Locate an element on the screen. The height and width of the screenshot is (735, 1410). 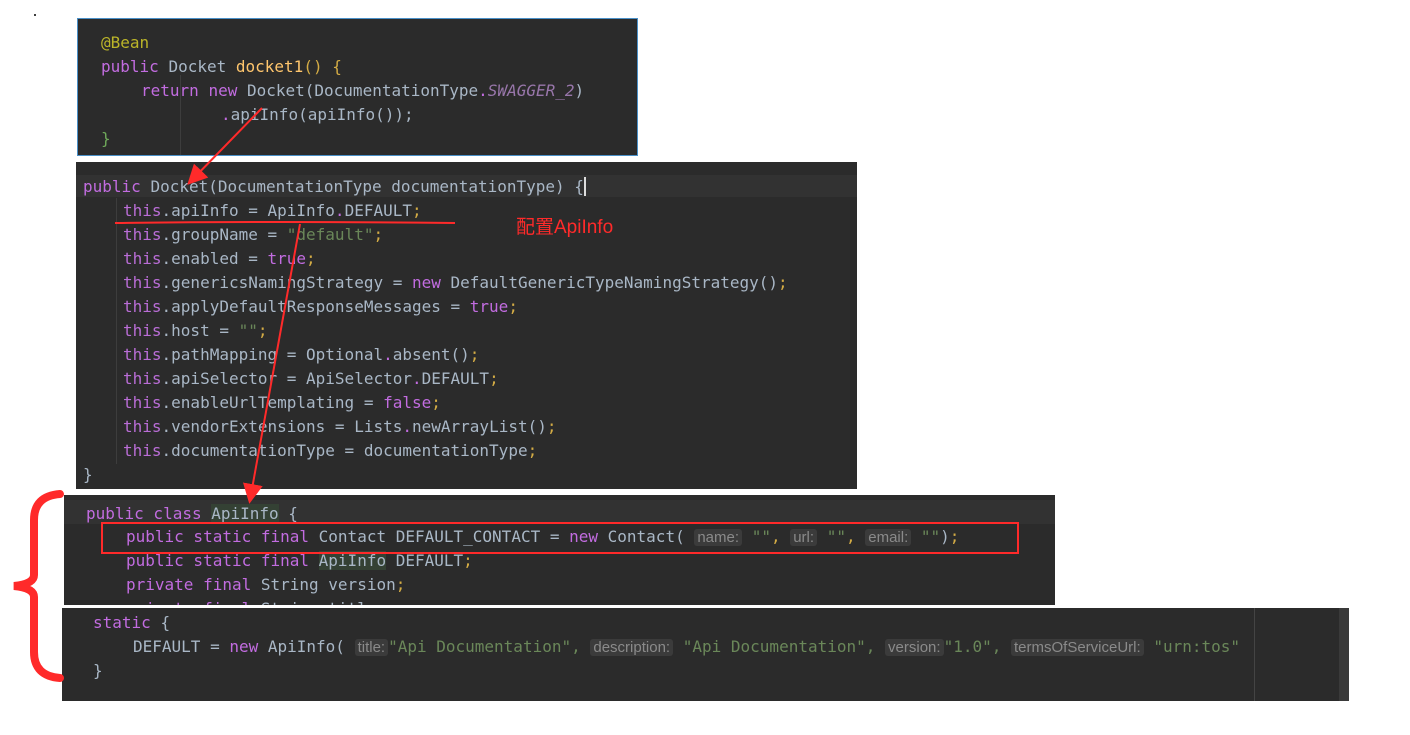
code-line-this-enabled: this.enabled = true; is located at coordinates (219, 258).